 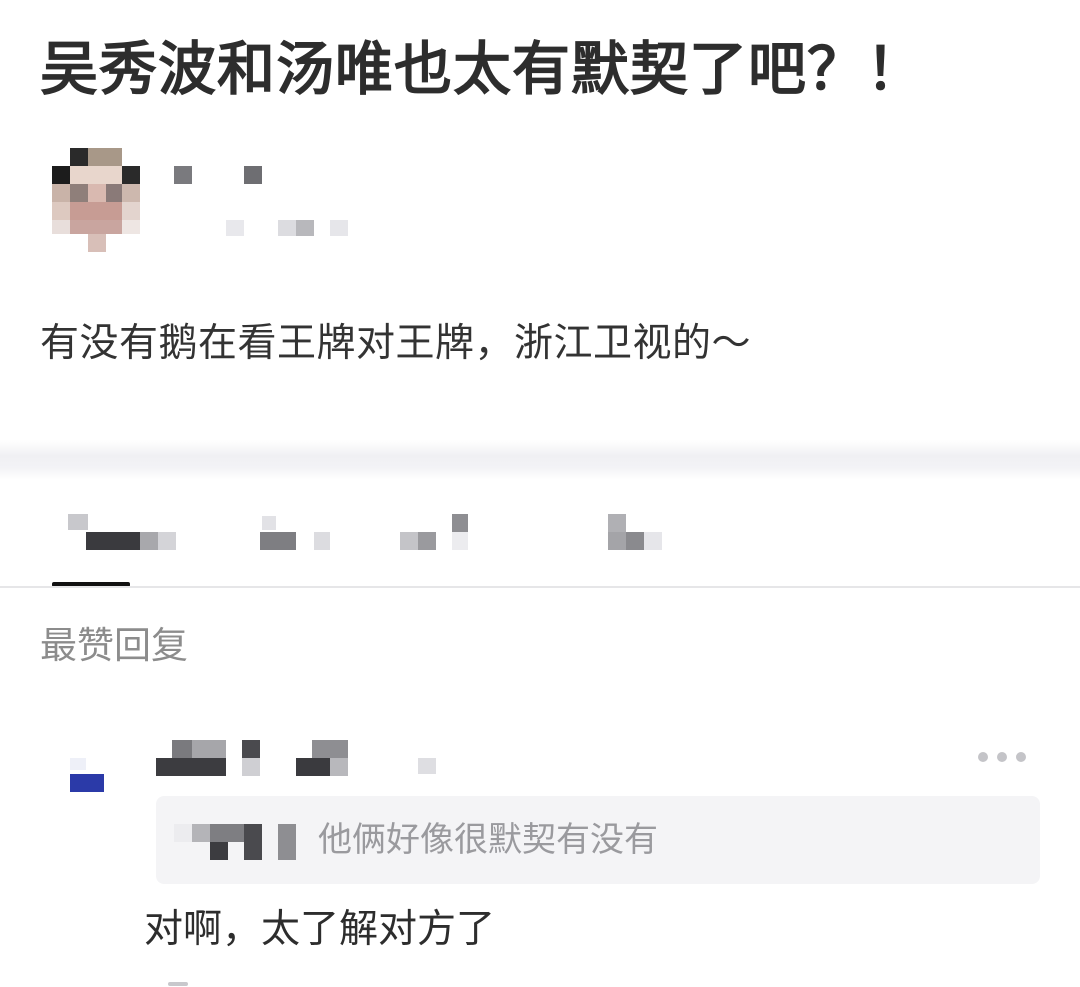 What do you see at coordinates (540, 460) in the screenshot?
I see `section-separator` at bounding box center [540, 460].